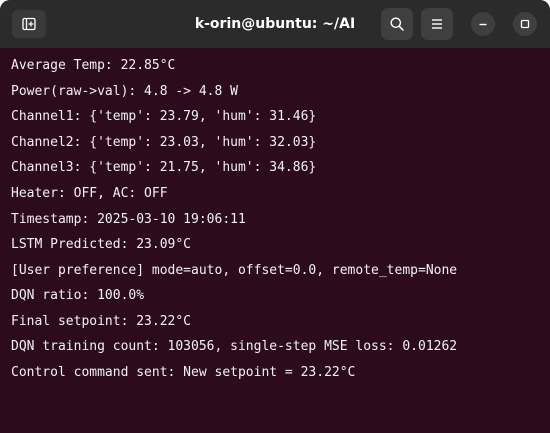 The width and height of the screenshot is (550, 433). Describe the element at coordinates (101, 321) in the screenshot. I see `terminal-line: Final setpoint: 23.22°C` at that location.